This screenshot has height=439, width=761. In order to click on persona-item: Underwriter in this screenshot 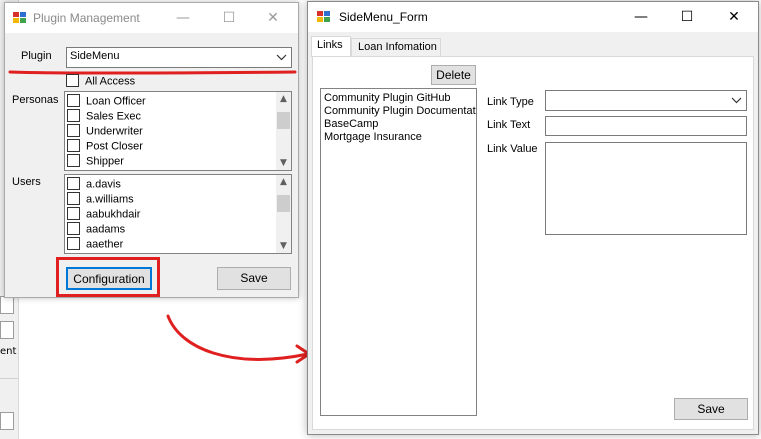, I will do `click(105, 132)`.